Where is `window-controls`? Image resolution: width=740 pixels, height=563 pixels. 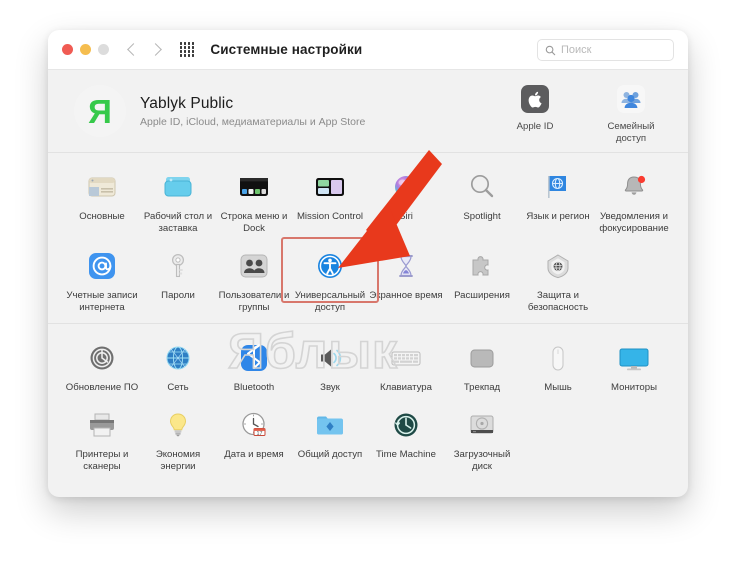 window-controls is located at coordinates (85, 49).